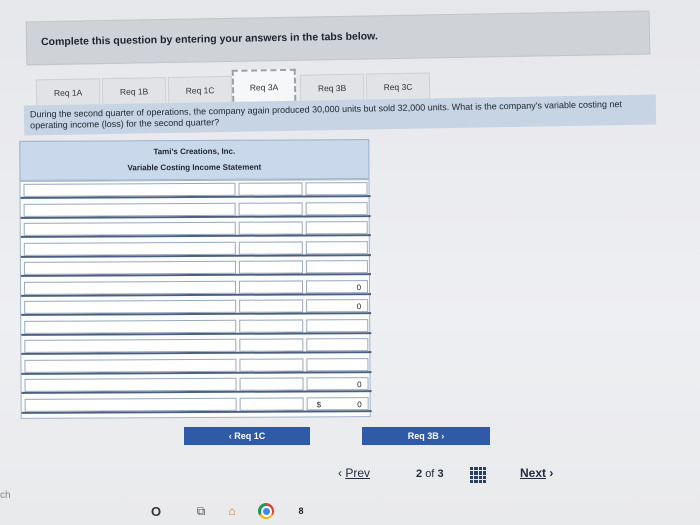 This screenshot has height=525, width=700. I want to click on tab-req-3b: Req 3B, so click(332, 87).